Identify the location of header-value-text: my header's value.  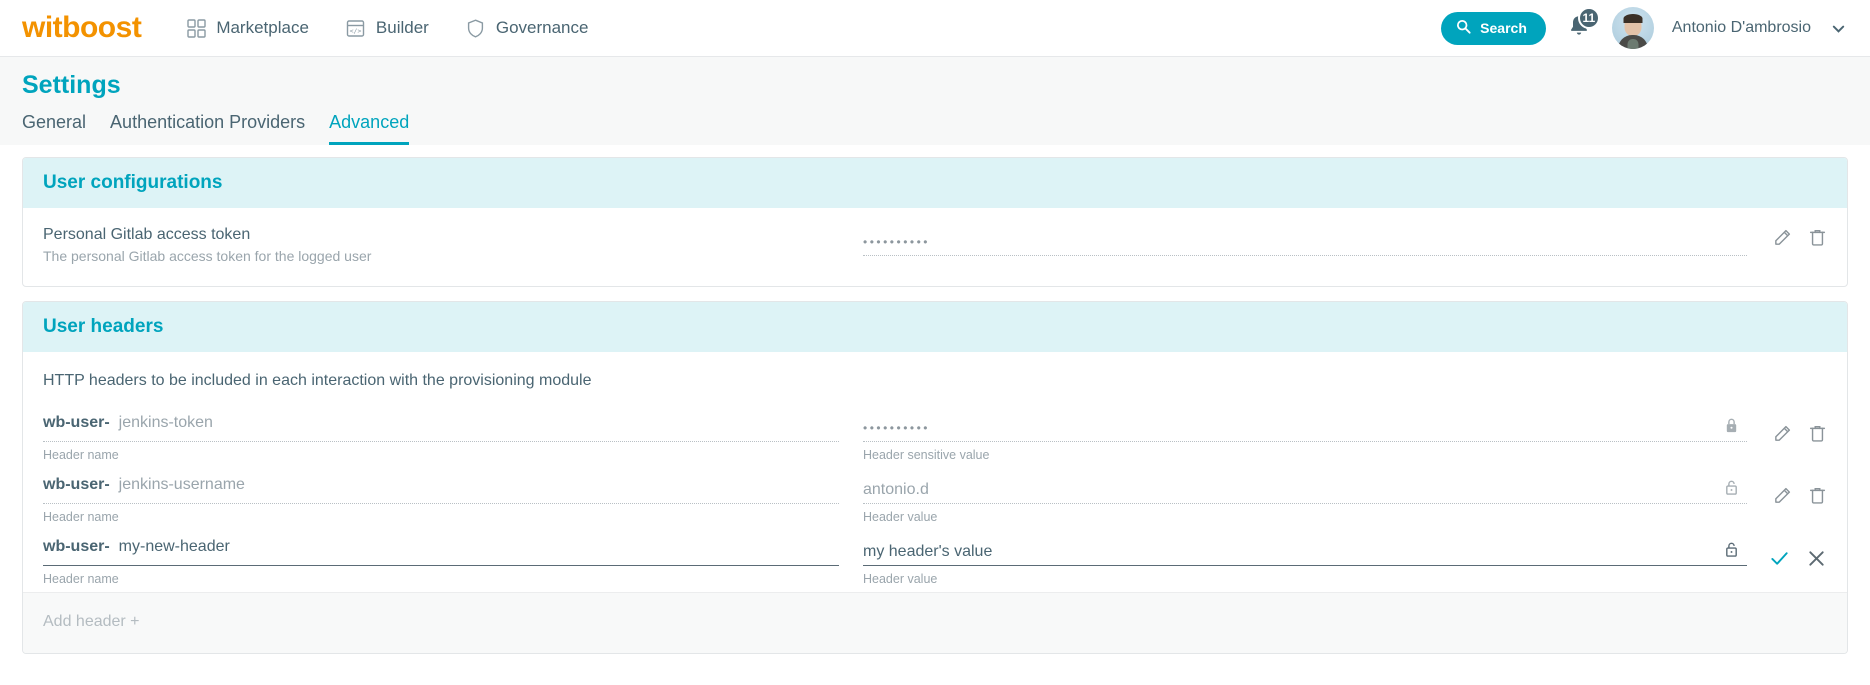
(928, 551).